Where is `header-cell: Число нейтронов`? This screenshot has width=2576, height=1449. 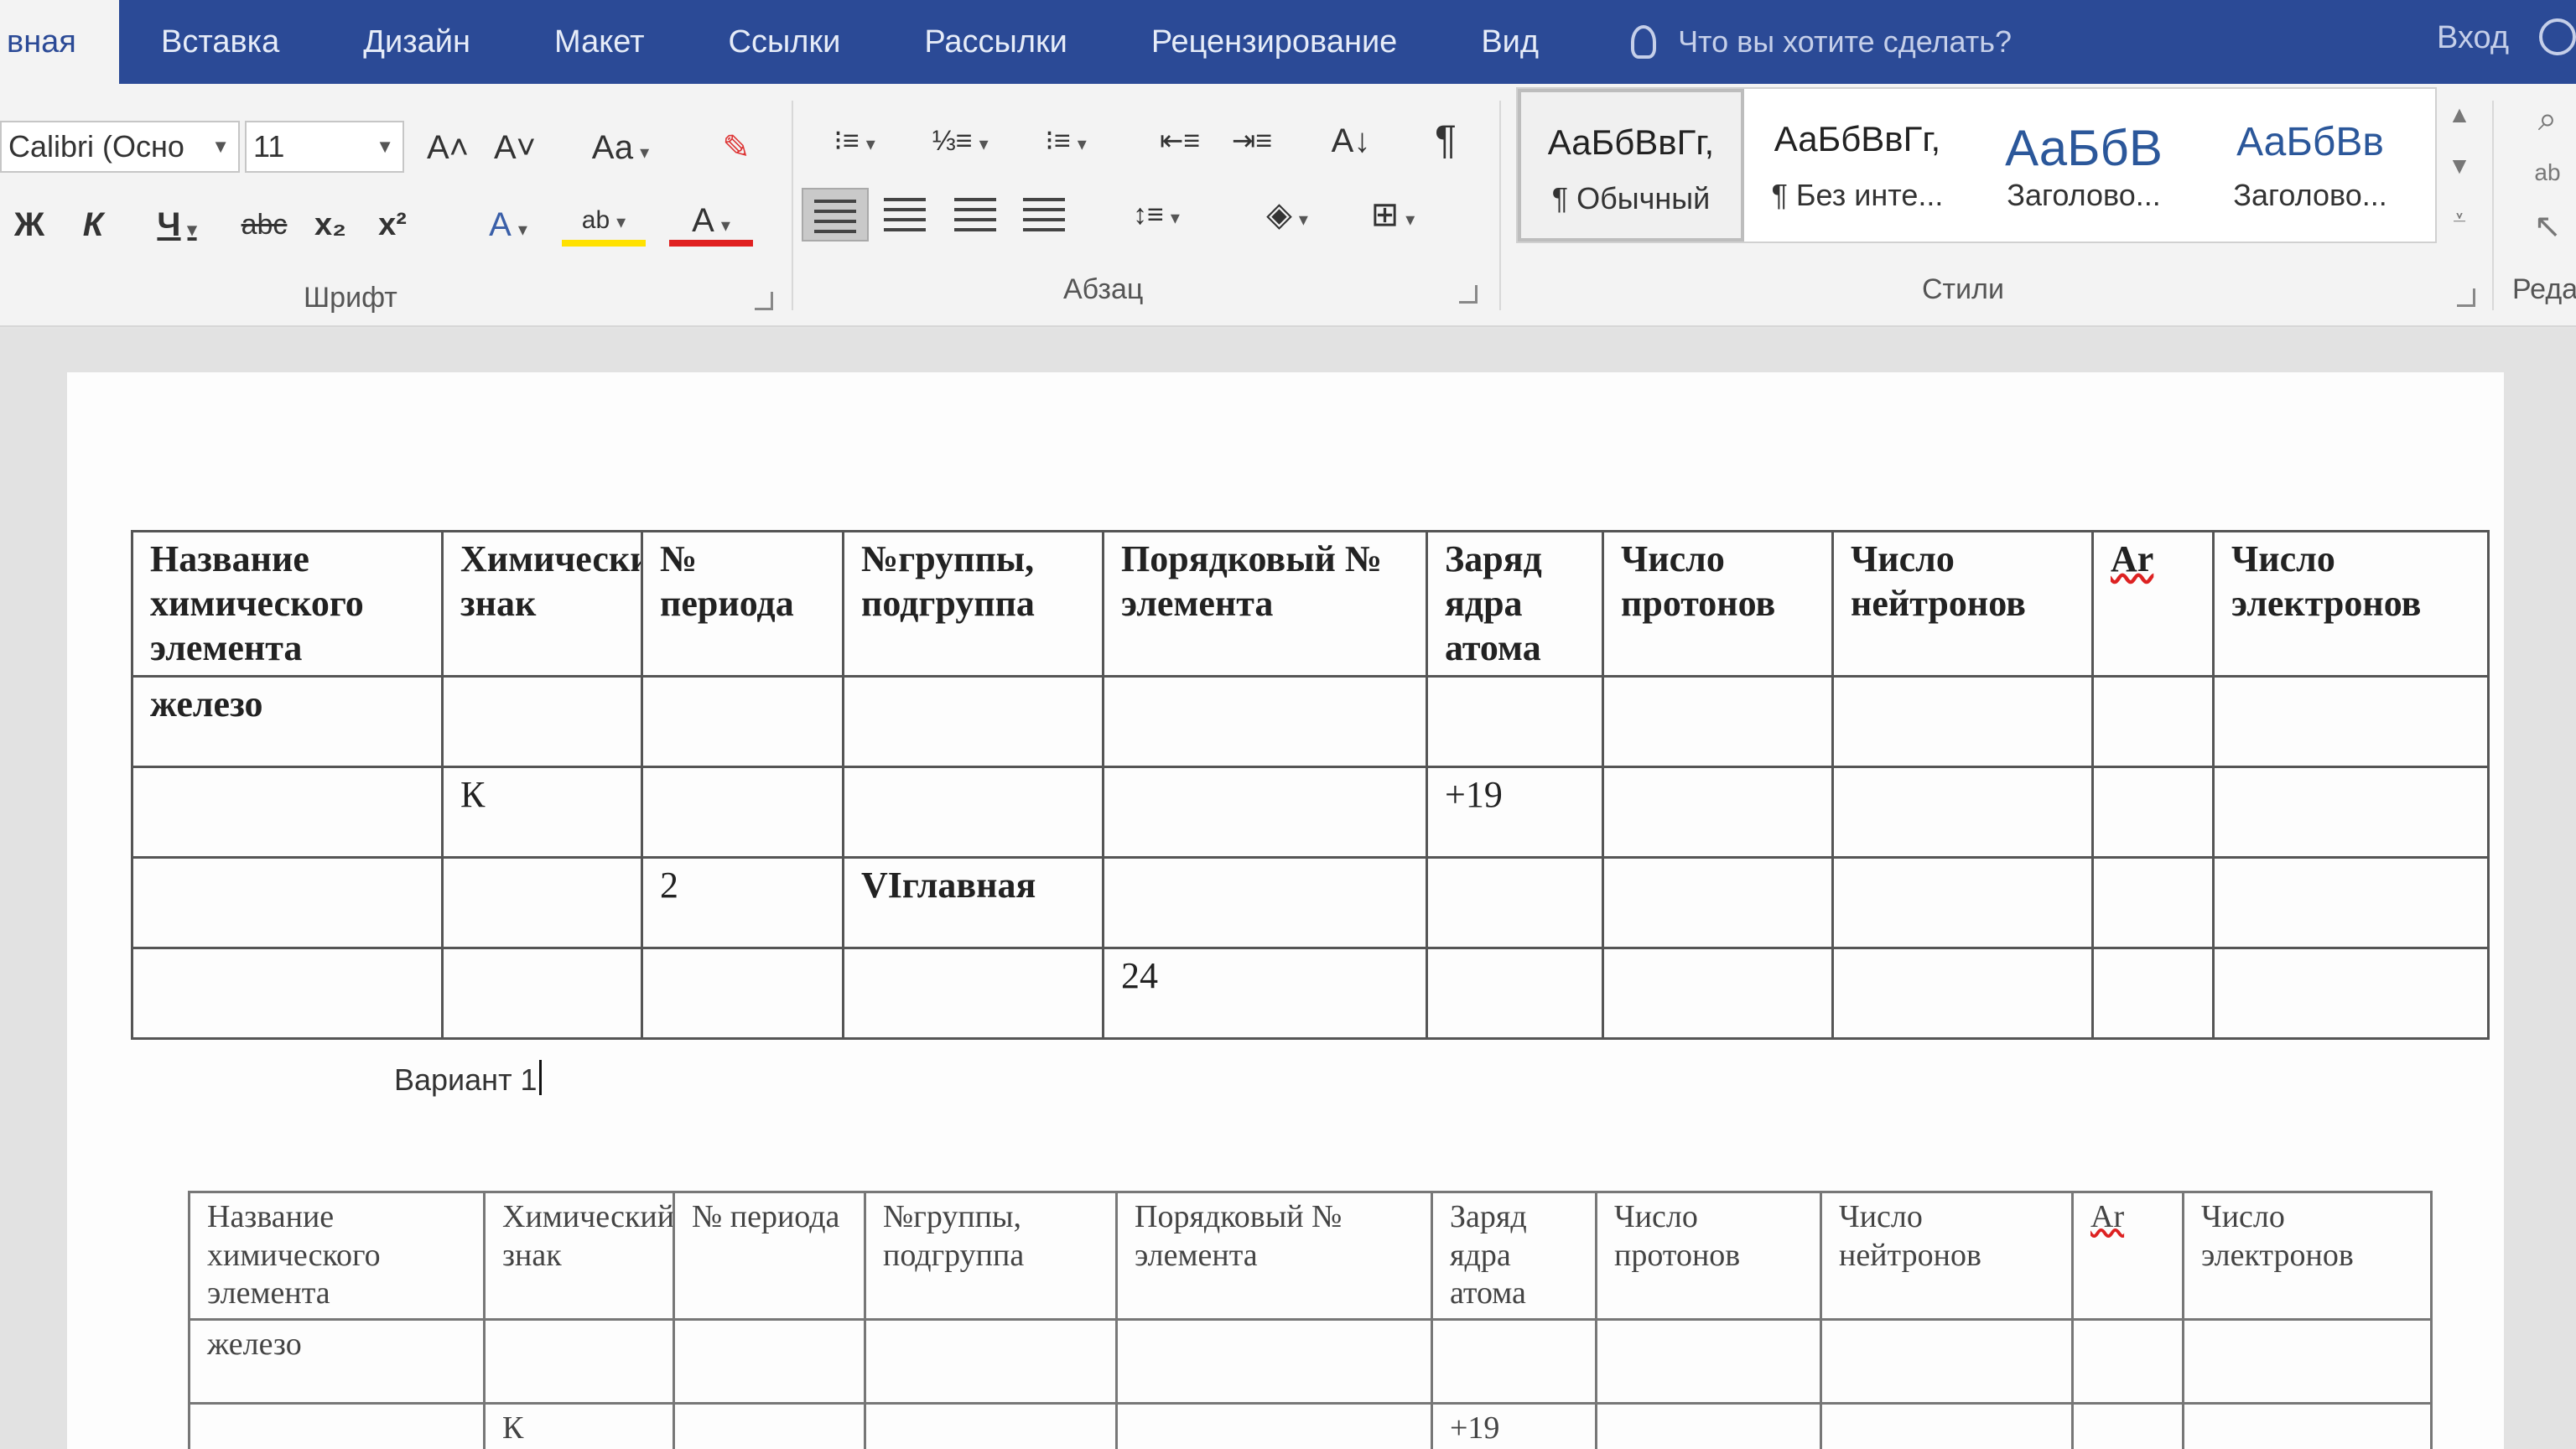 header-cell: Число нейтронов is located at coordinates (1963, 603).